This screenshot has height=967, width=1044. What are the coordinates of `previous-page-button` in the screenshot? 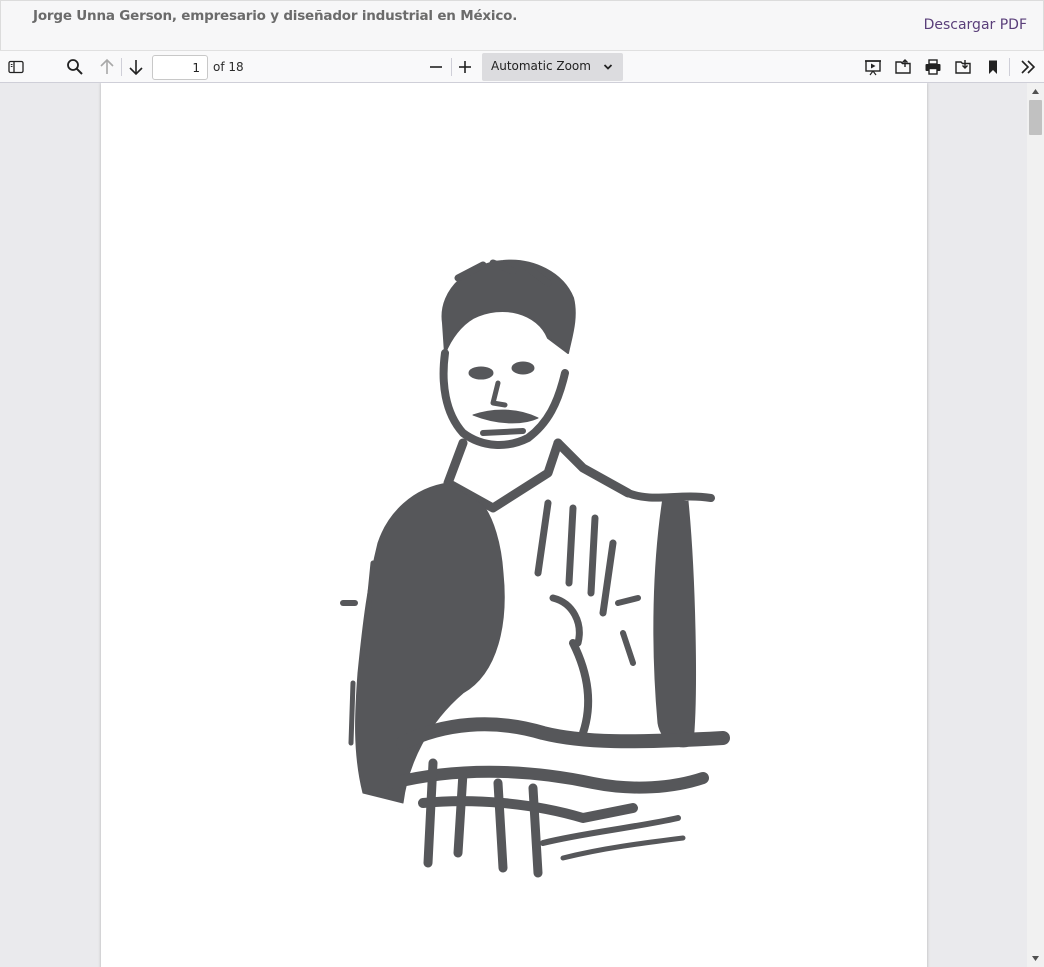 It's located at (107, 67).